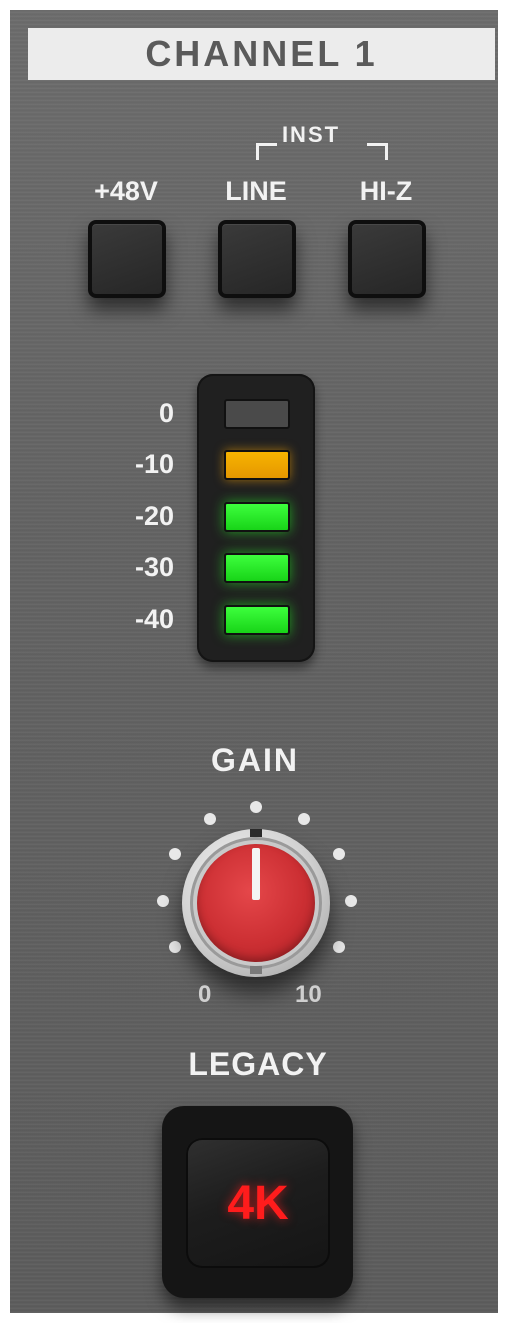  Describe the element at coordinates (166, 413) in the screenshot. I see `meter-label-0: 0` at that location.